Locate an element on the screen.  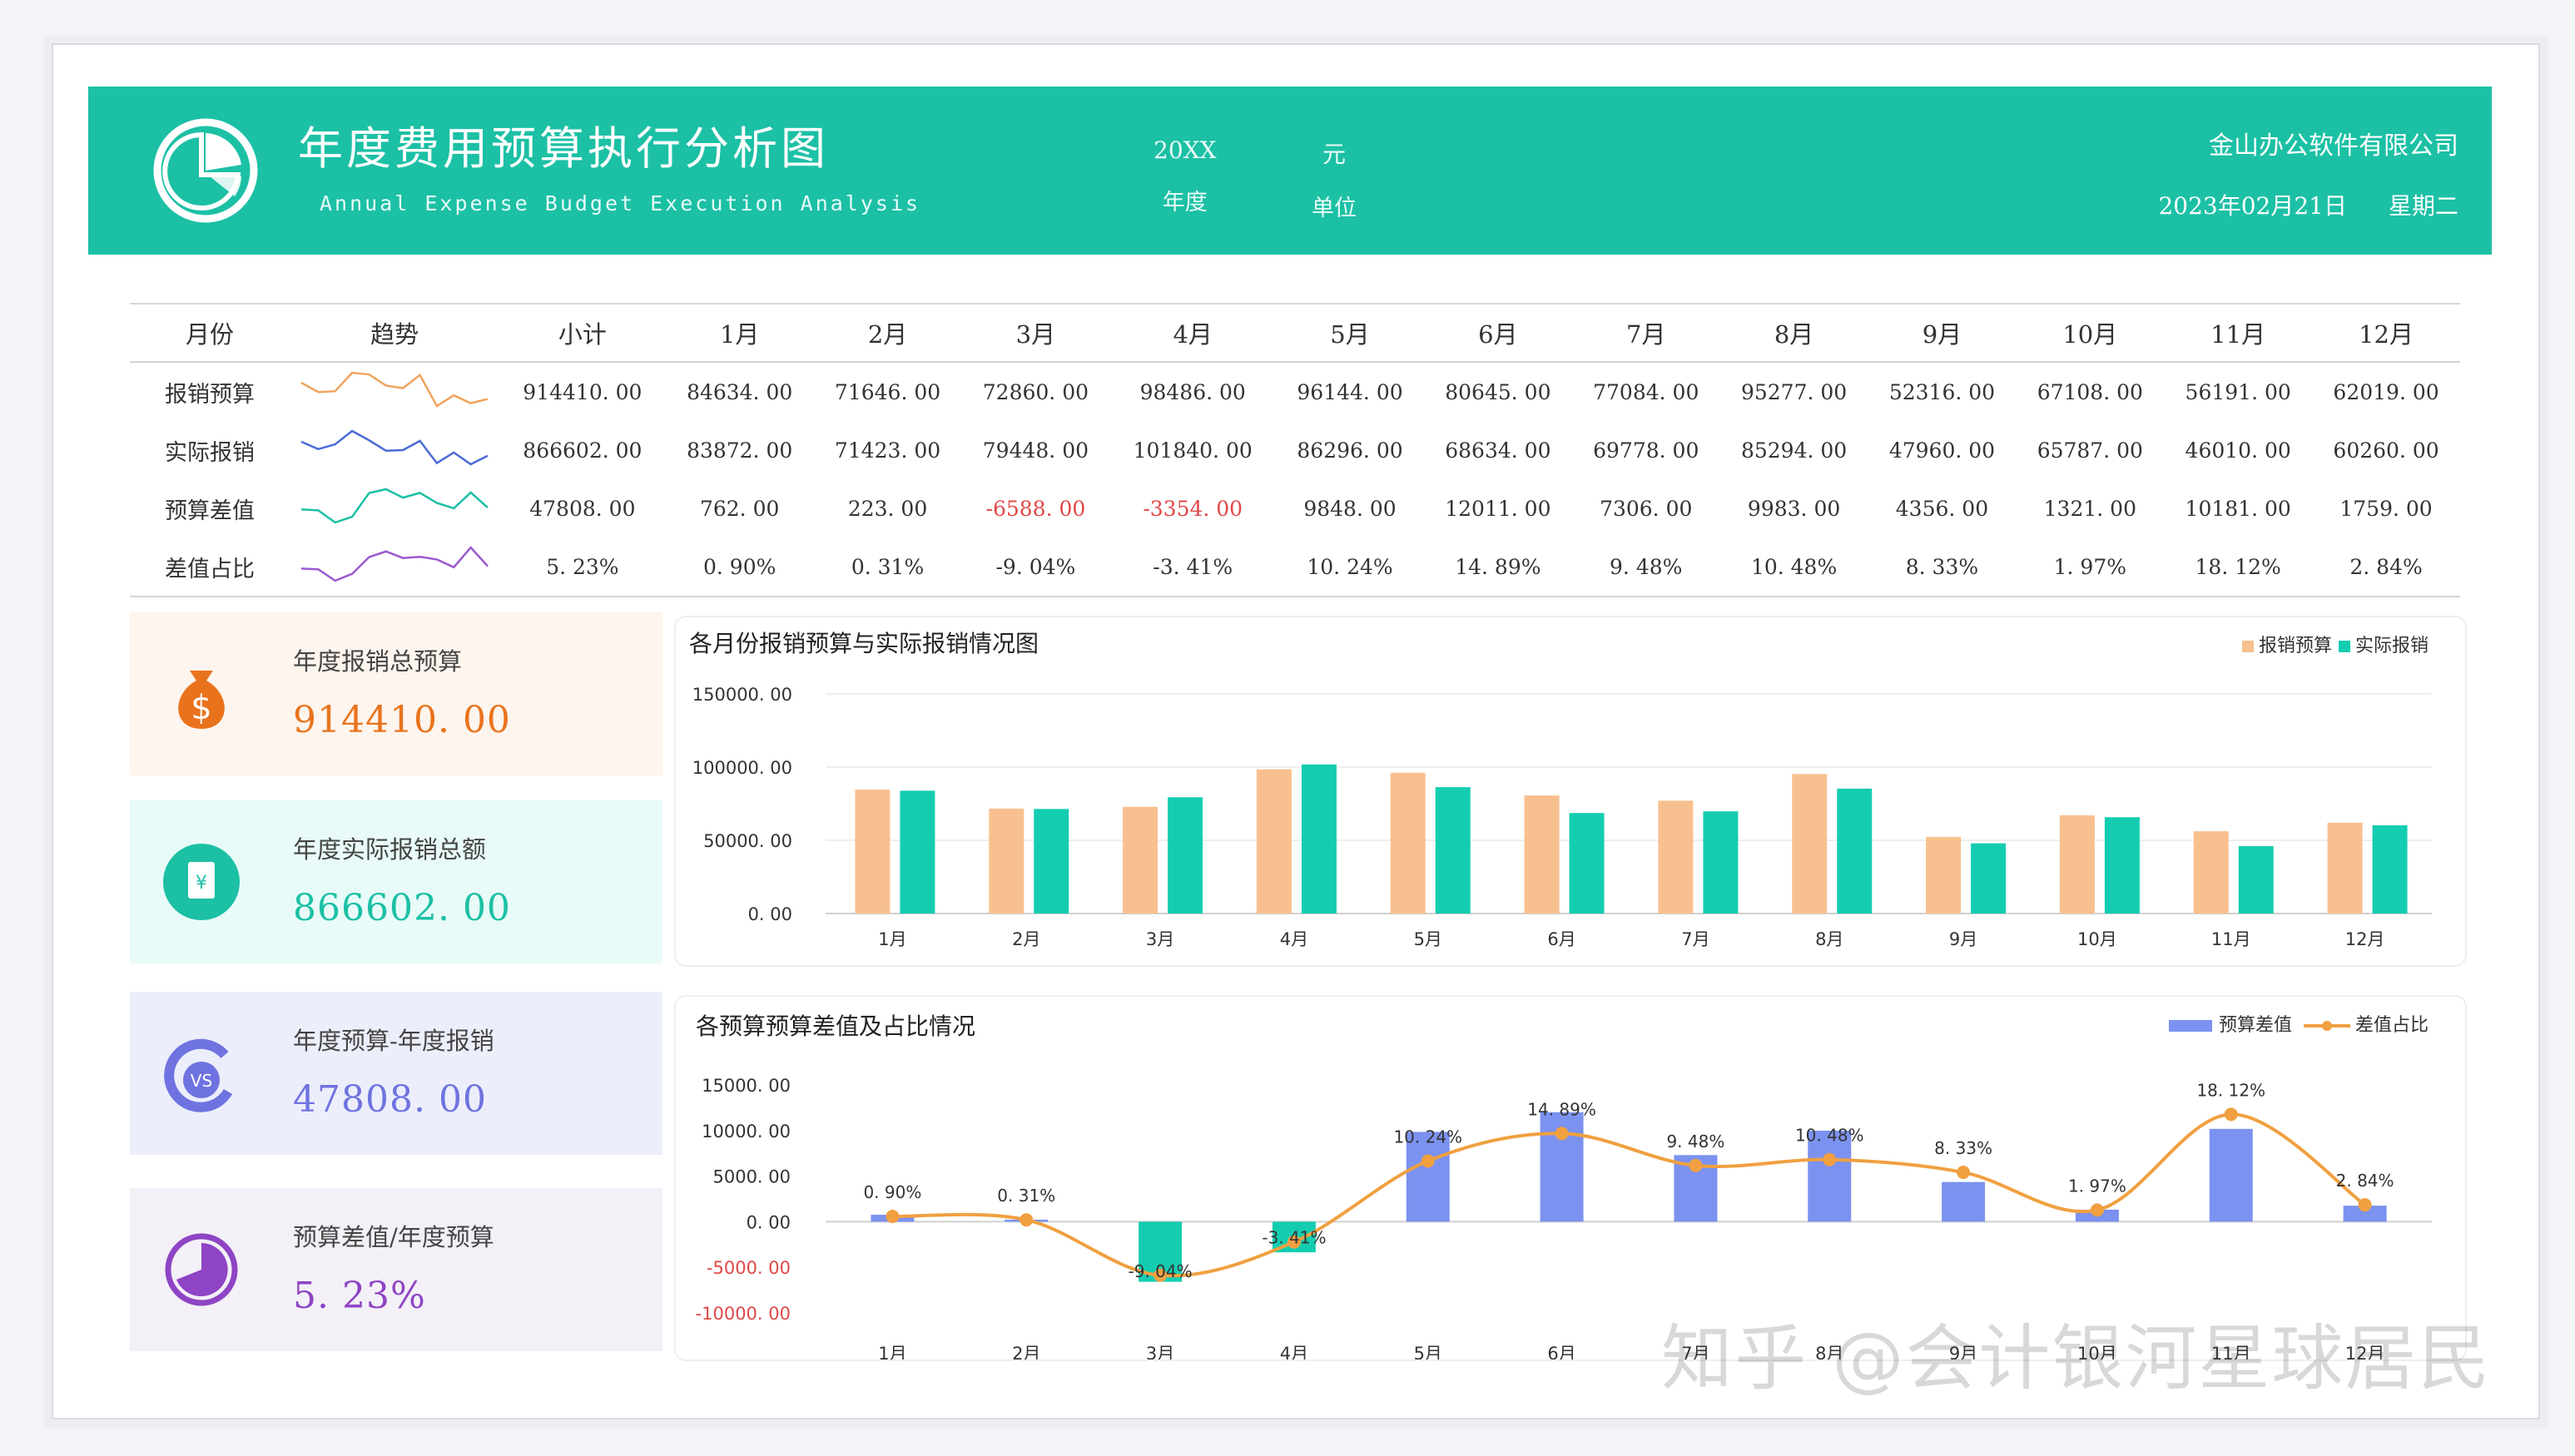
table-cell: 223. 00 is located at coordinates (888, 508).